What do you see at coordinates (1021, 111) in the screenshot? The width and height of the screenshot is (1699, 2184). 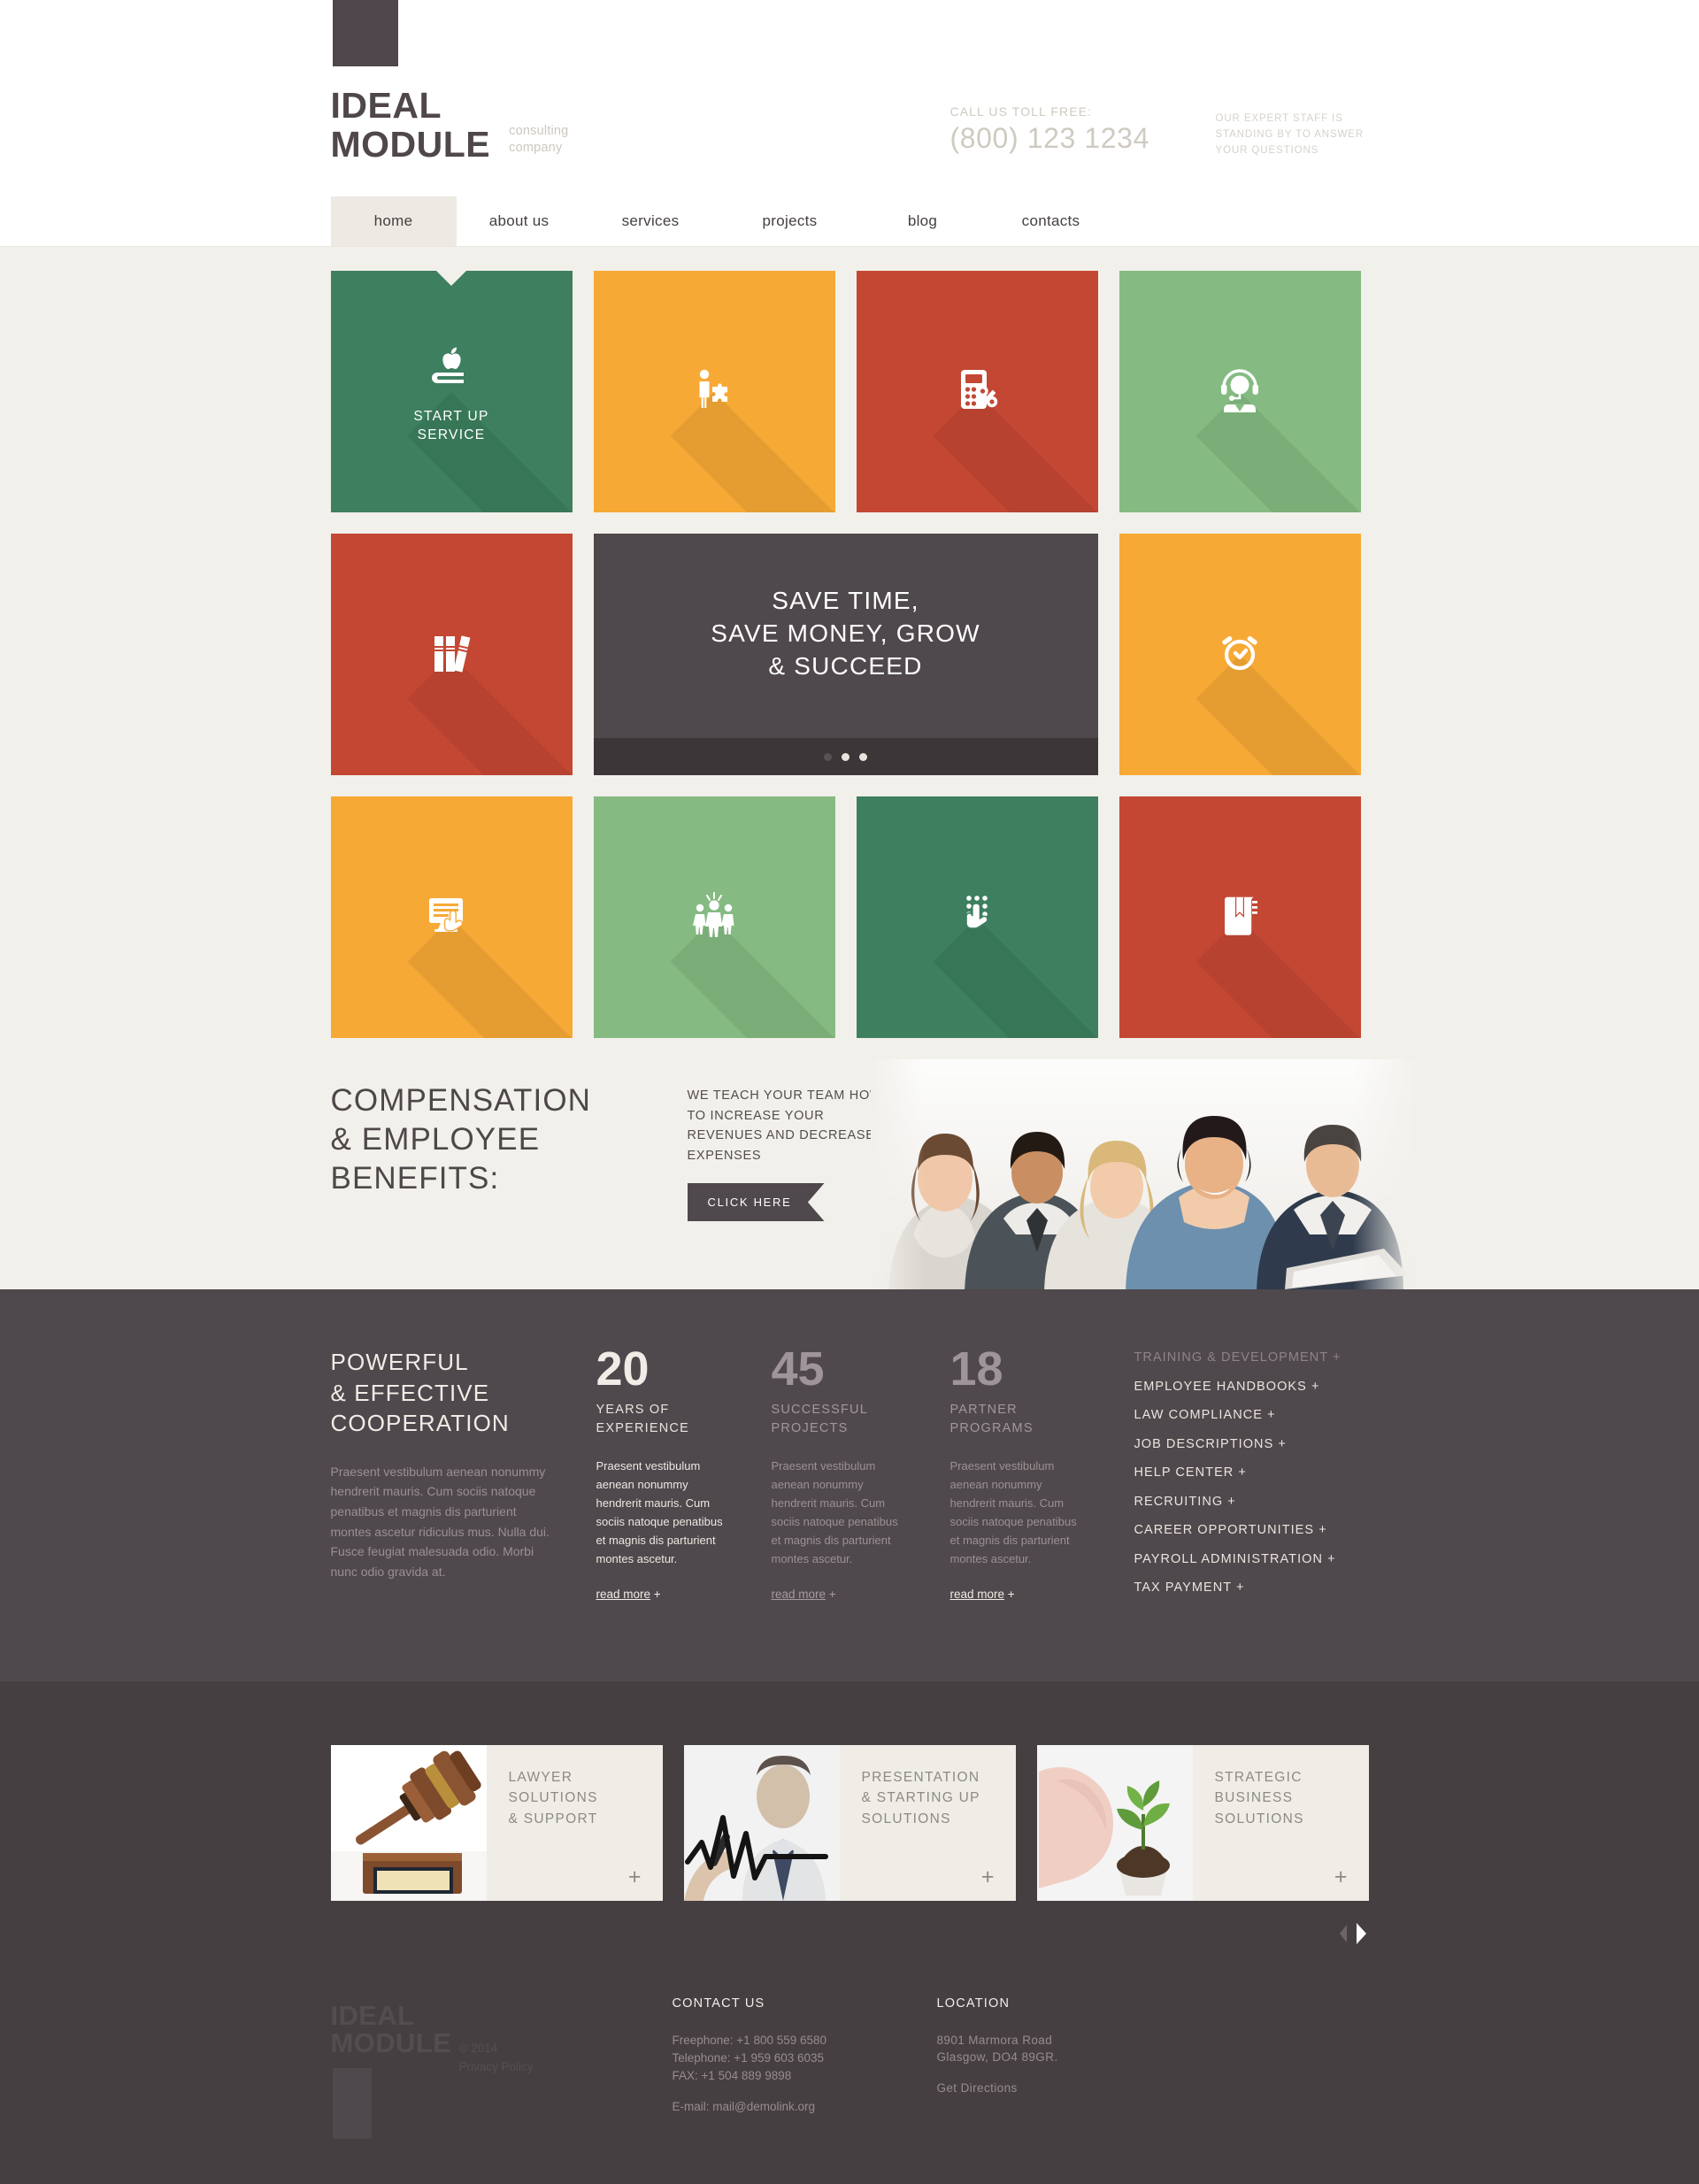 I see `call-us-label: CALL US TOLL FREE:` at bounding box center [1021, 111].